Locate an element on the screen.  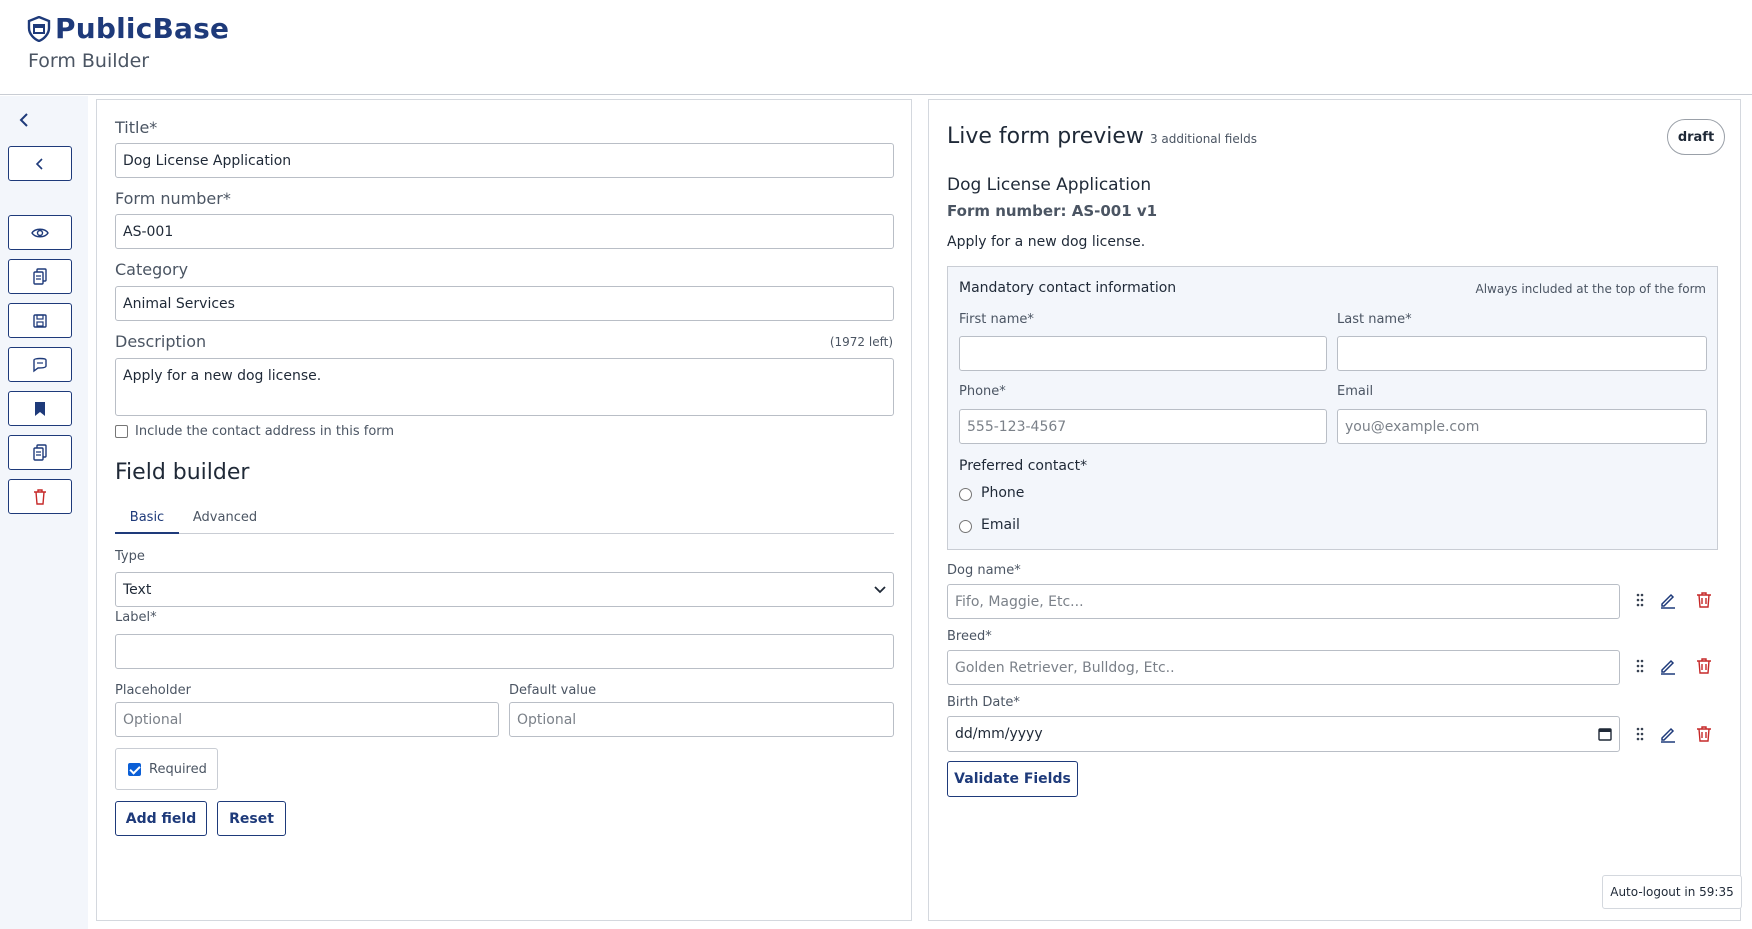
email-input: you@example.com is located at coordinates (1522, 426).